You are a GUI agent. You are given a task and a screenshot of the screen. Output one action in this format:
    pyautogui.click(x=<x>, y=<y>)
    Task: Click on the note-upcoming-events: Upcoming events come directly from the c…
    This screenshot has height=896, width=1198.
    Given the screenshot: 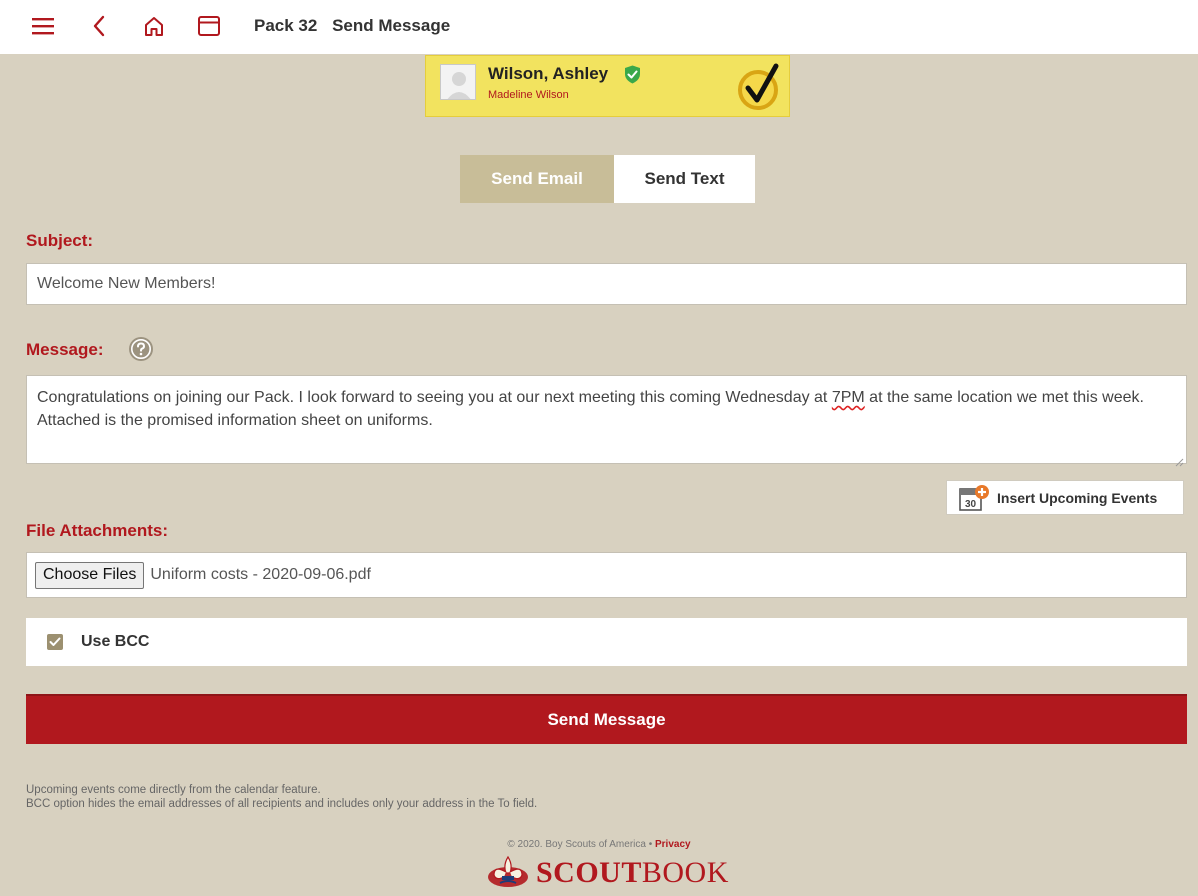 What is the action you would take?
    pyautogui.click(x=173, y=790)
    